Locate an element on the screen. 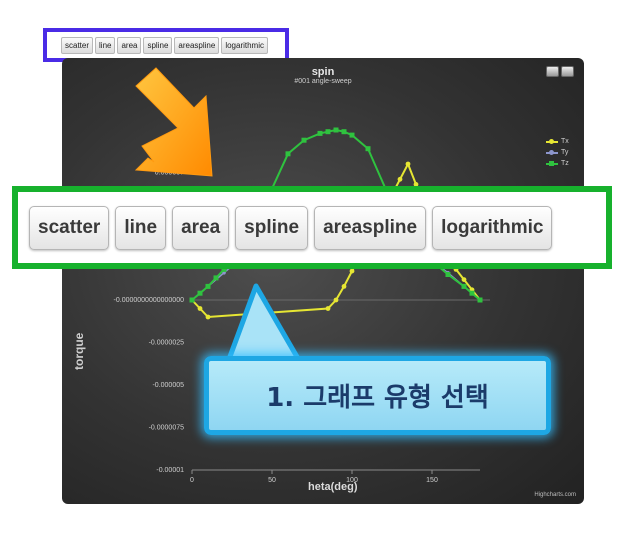 Image resolution: width=640 pixels, height=553 pixels. callout-text: 1. 그래프 유형 선택 is located at coordinates (377, 398).